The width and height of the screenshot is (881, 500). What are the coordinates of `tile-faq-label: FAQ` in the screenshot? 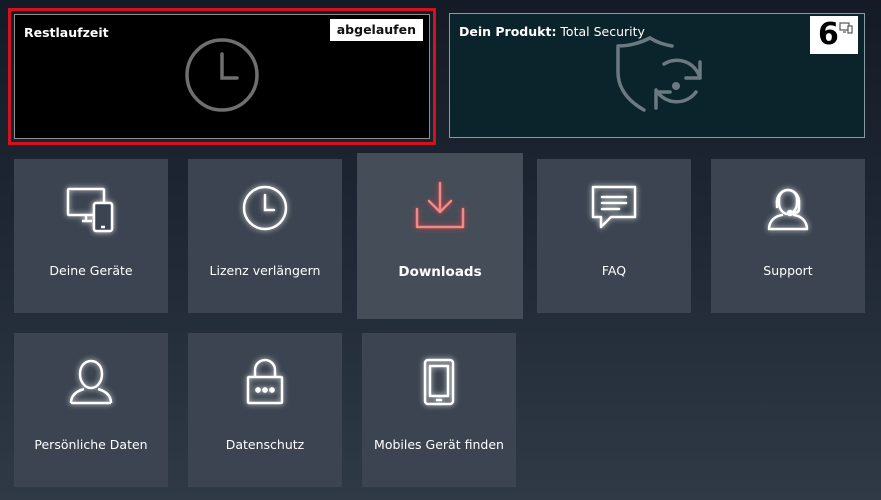 It's located at (614, 270).